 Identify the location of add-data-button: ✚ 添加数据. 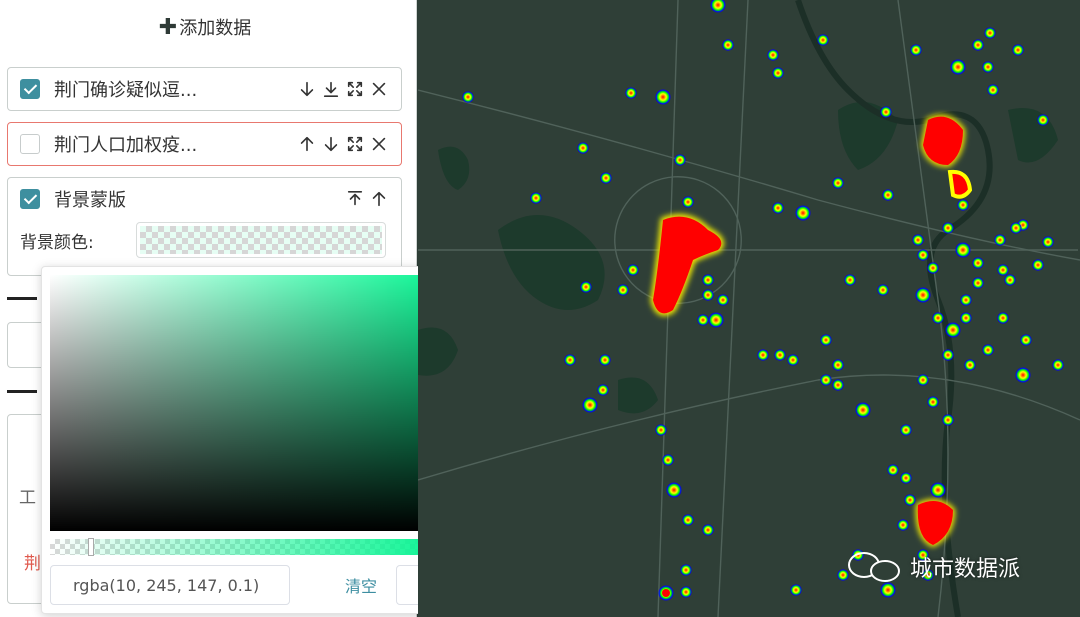
(205, 27).